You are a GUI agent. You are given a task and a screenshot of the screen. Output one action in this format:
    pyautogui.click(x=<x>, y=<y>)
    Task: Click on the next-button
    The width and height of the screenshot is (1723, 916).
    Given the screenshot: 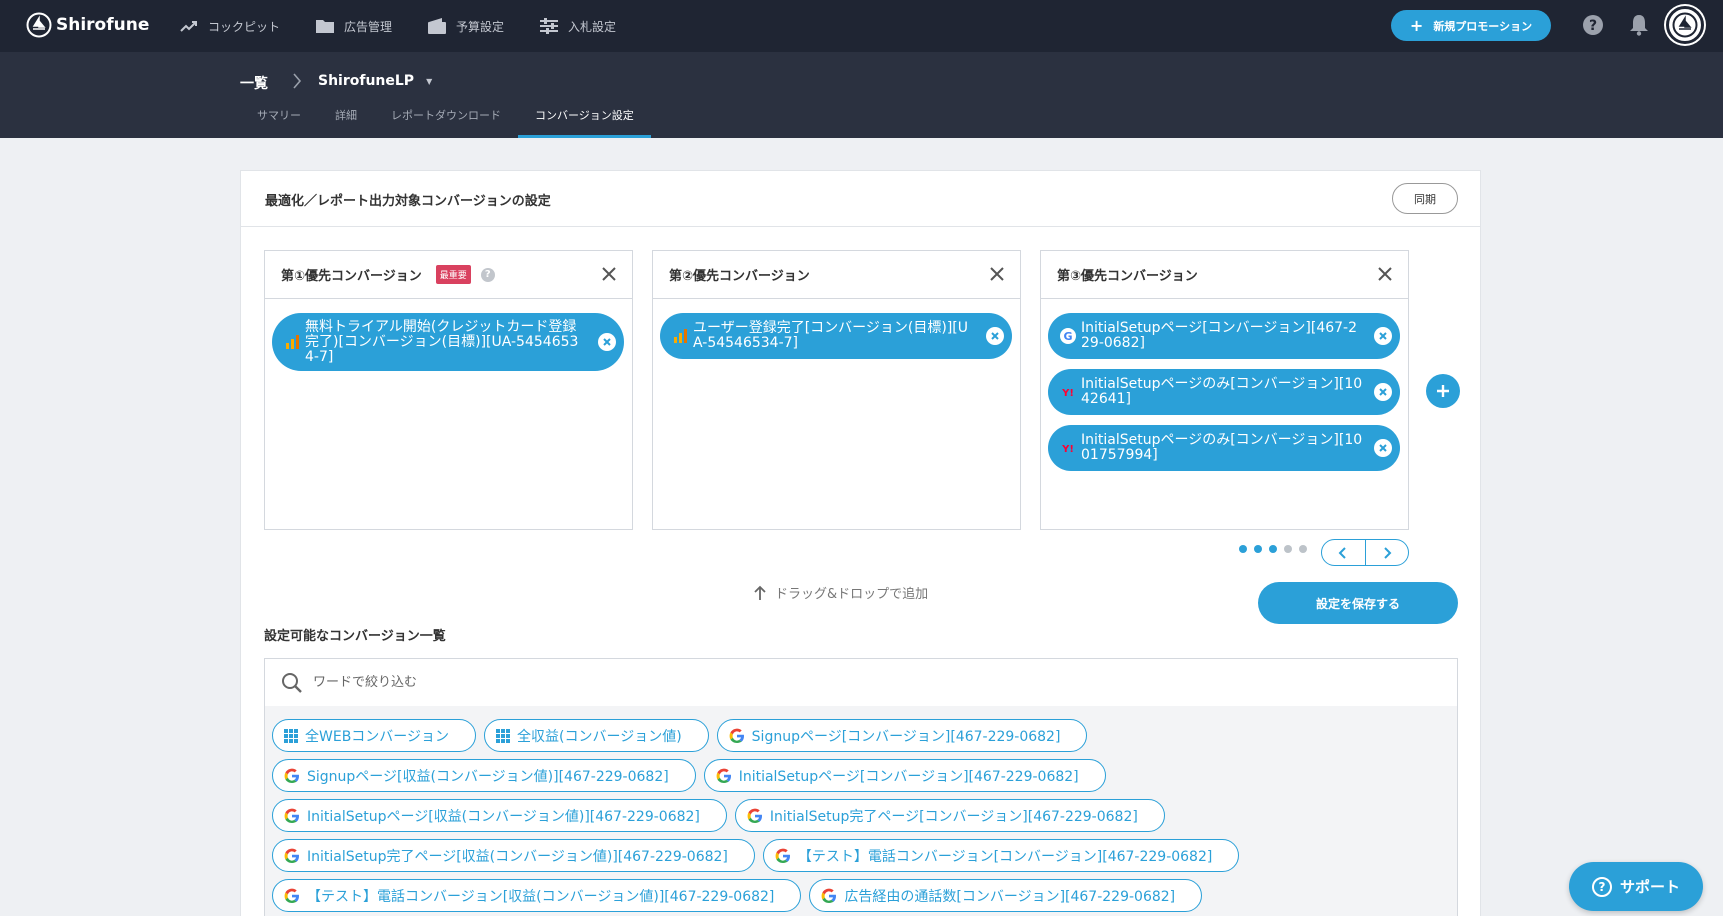 What is the action you would take?
    pyautogui.click(x=1387, y=552)
    